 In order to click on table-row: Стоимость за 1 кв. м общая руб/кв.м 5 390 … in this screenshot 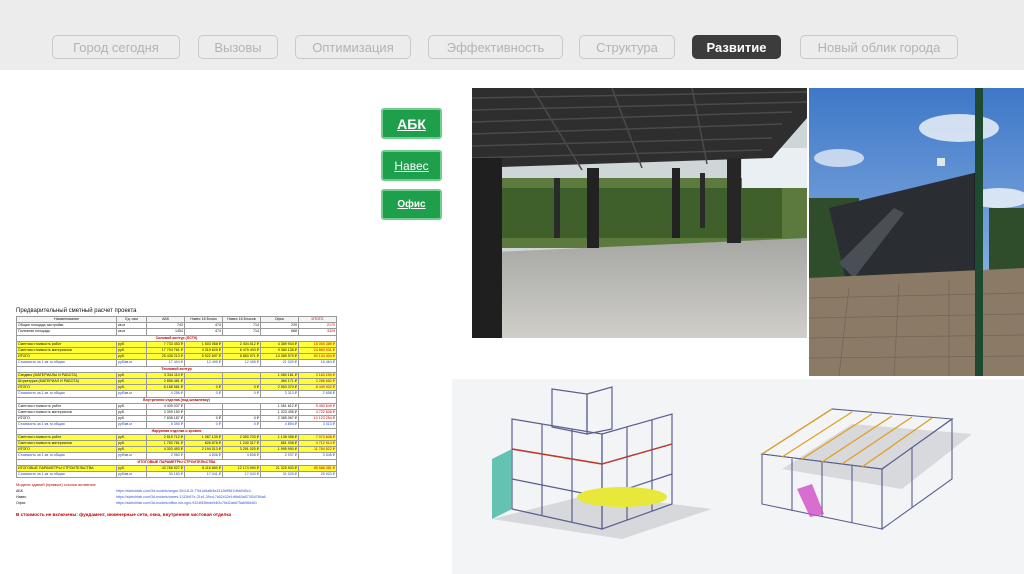, I will do `click(176, 425)`.